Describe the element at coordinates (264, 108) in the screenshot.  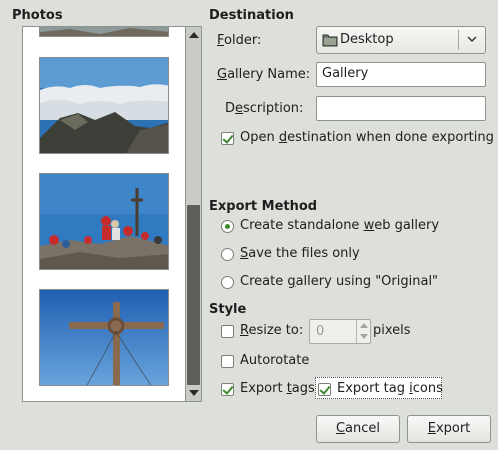
I see `description-label: Description:` at that location.